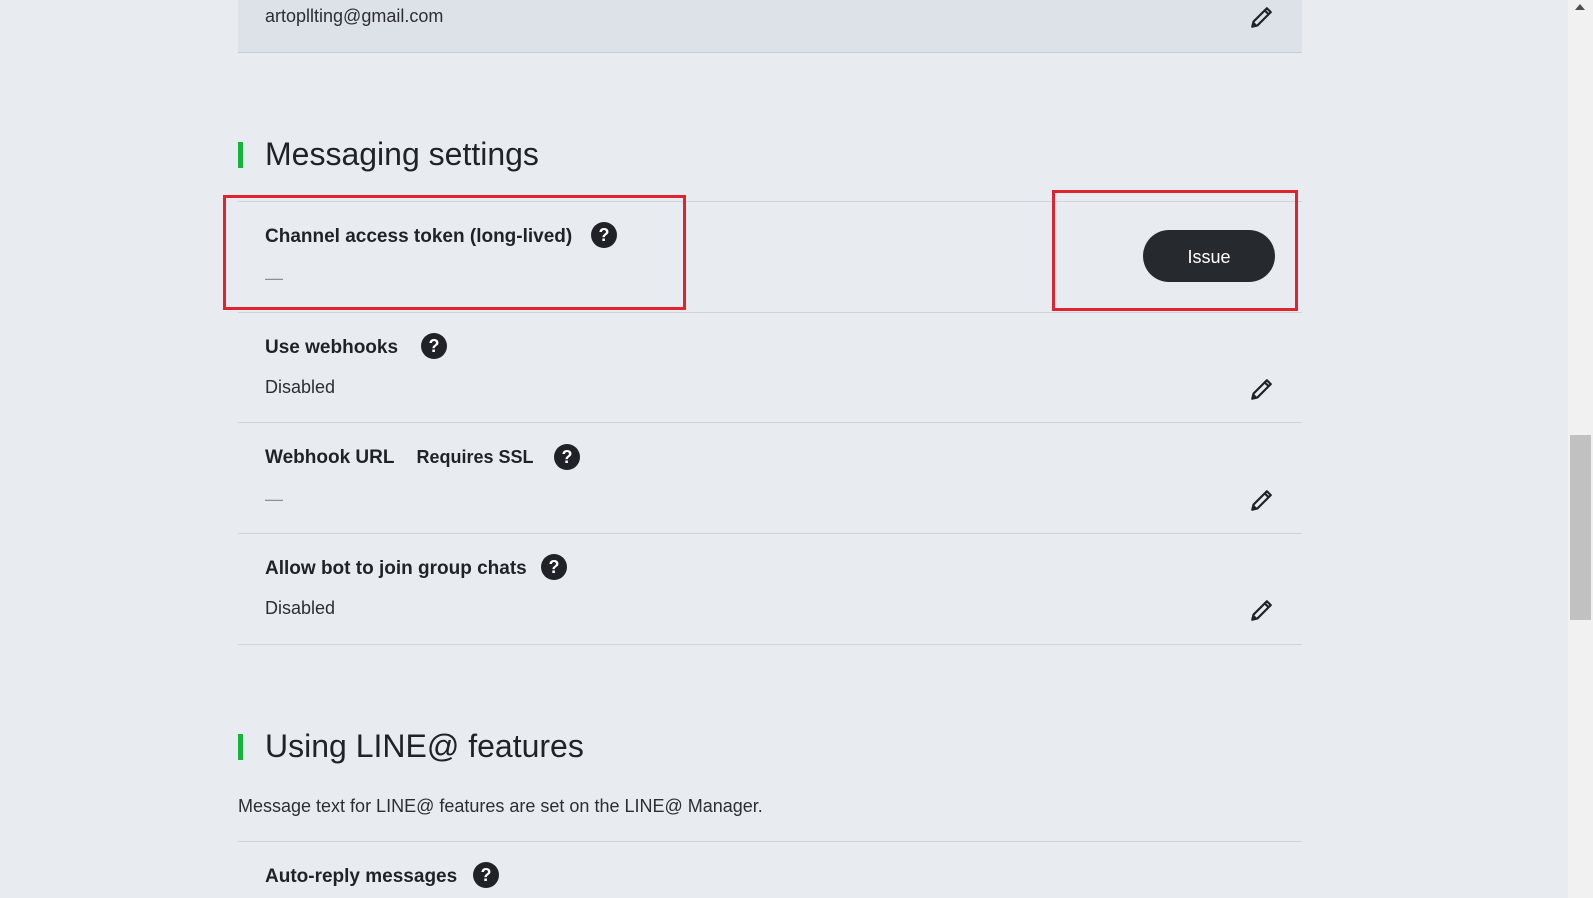  What do you see at coordinates (770, 644) in the screenshot?
I see `row-divider` at bounding box center [770, 644].